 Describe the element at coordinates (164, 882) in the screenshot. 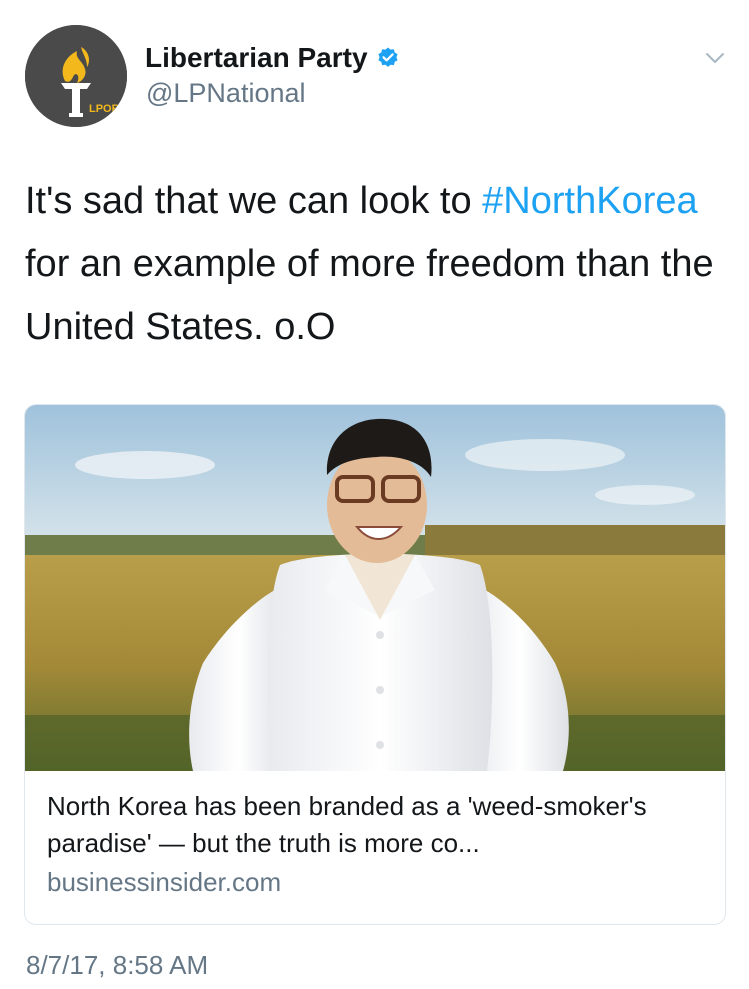

I see `card-domain: businessinsider.com` at that location.